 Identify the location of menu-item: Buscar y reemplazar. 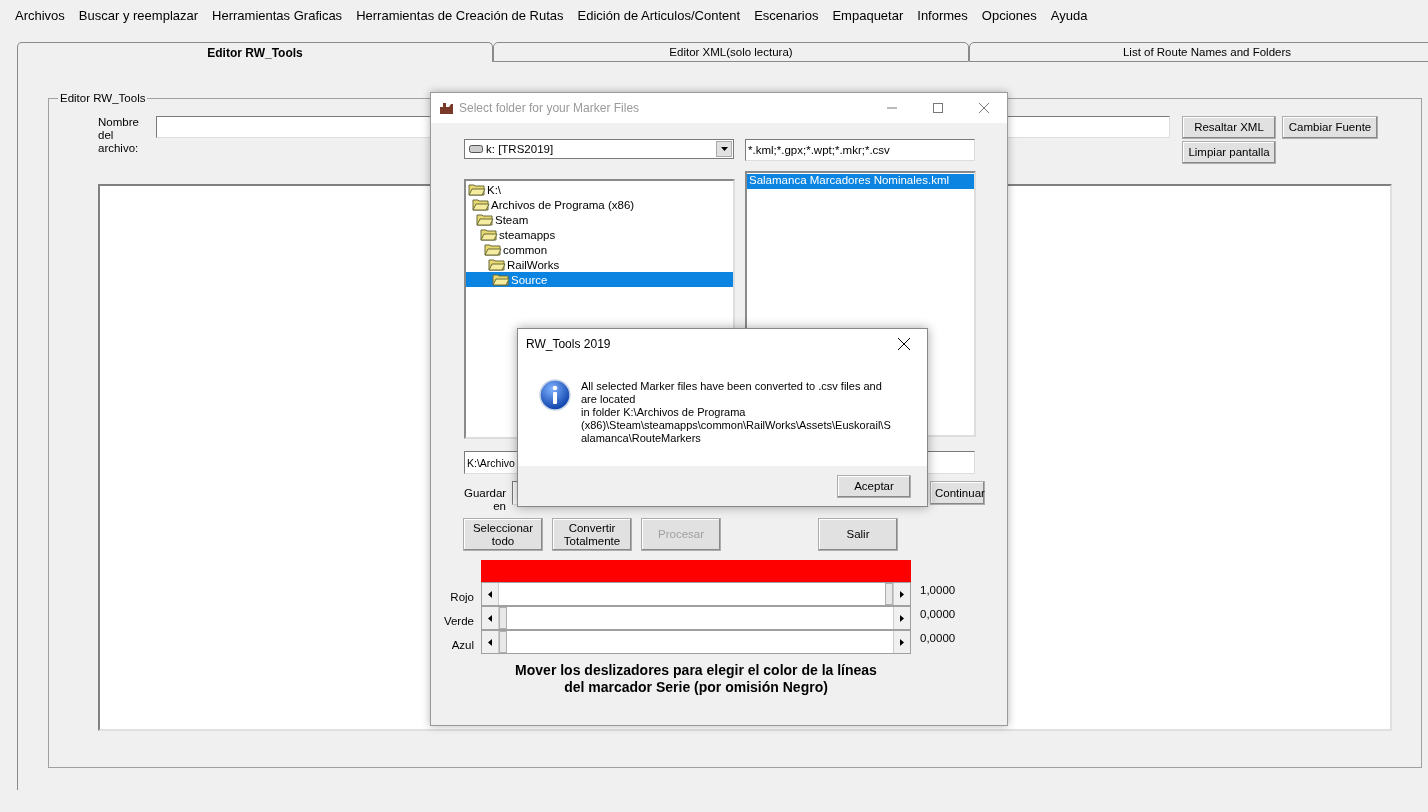
(138, 15).